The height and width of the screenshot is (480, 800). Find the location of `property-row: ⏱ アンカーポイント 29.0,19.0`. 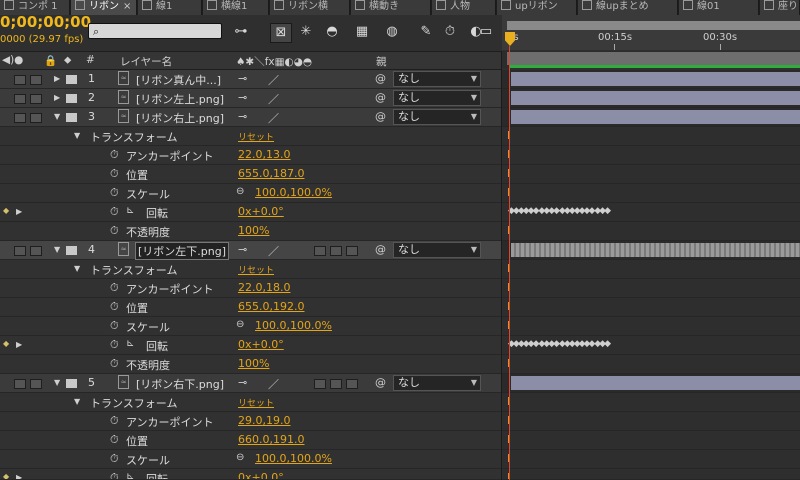

property-row: ⏱ アンカーポイント 29.0,19.0 is located at coordinates (251, 421).